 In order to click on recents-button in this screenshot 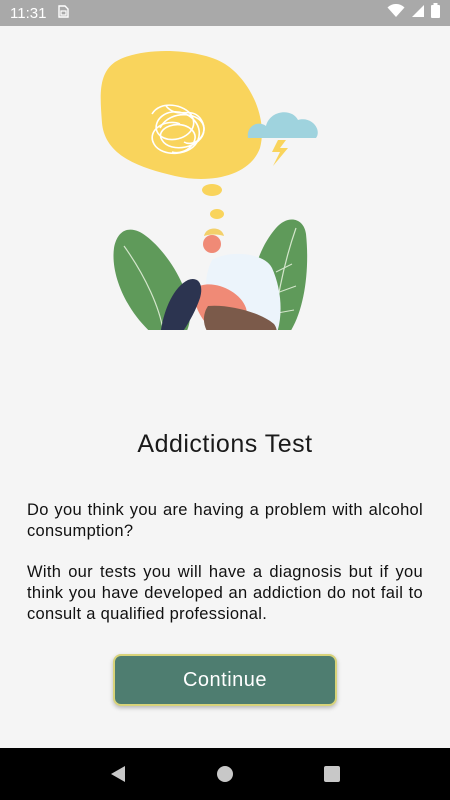, I will do `click(332, 774)`.